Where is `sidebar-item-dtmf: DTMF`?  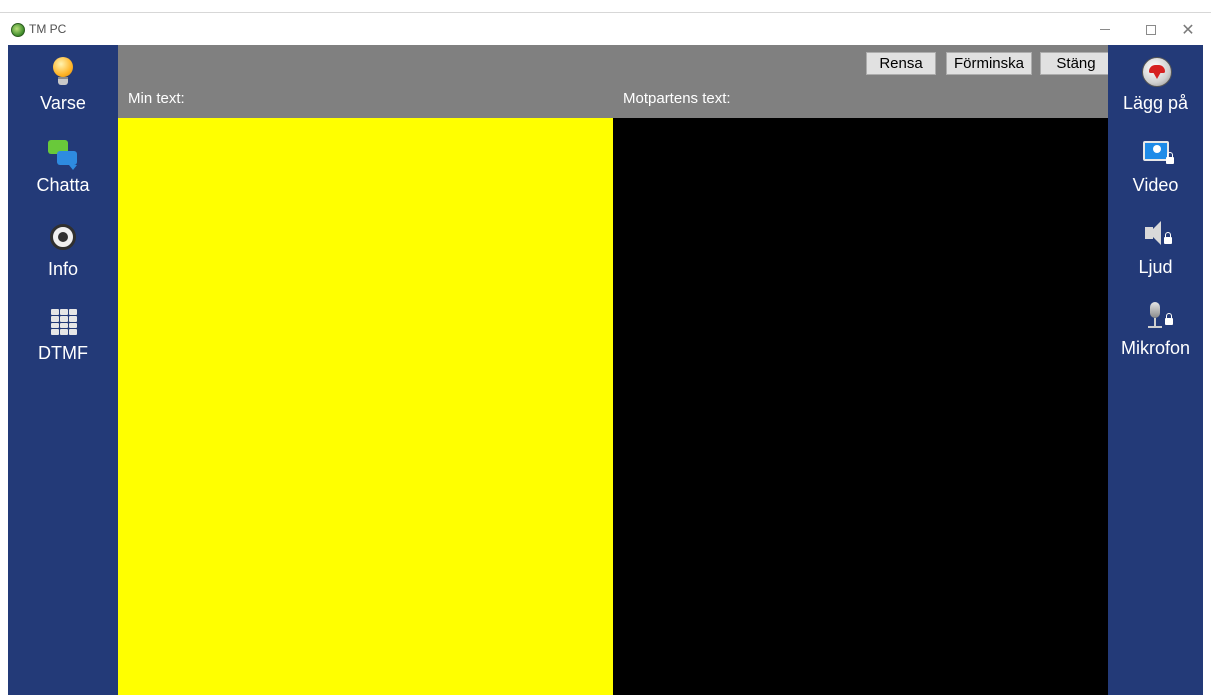 sidebar-item-dtmf: DTMF is located at coordinates (63, 334).